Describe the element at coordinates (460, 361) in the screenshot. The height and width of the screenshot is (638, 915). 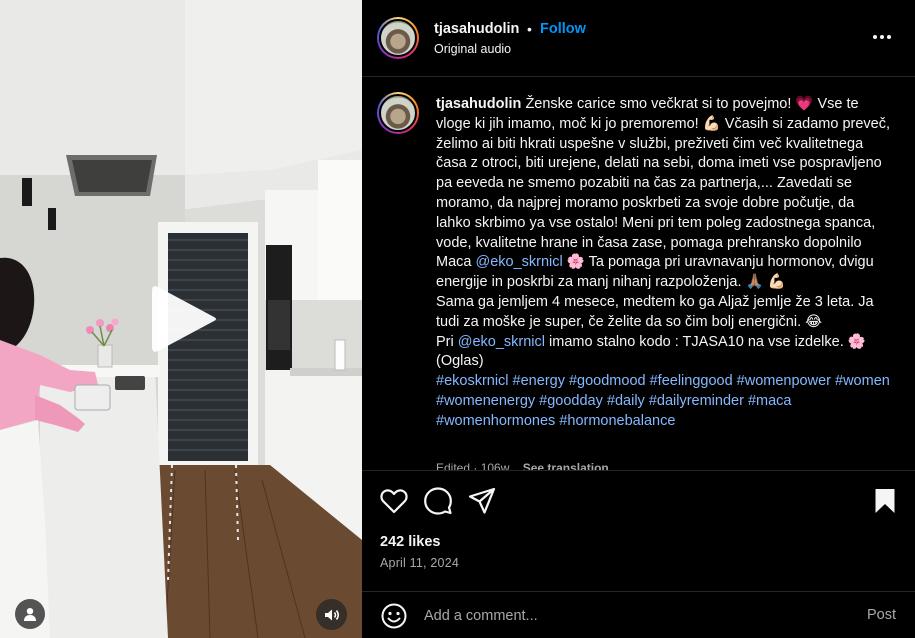
I see `caption-ad-label: (Oglas)` at that location.